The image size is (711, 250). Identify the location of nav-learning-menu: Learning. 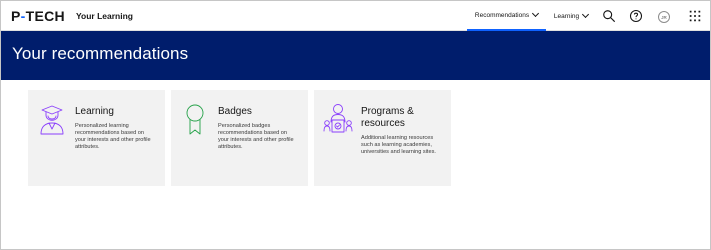
(571, 16).